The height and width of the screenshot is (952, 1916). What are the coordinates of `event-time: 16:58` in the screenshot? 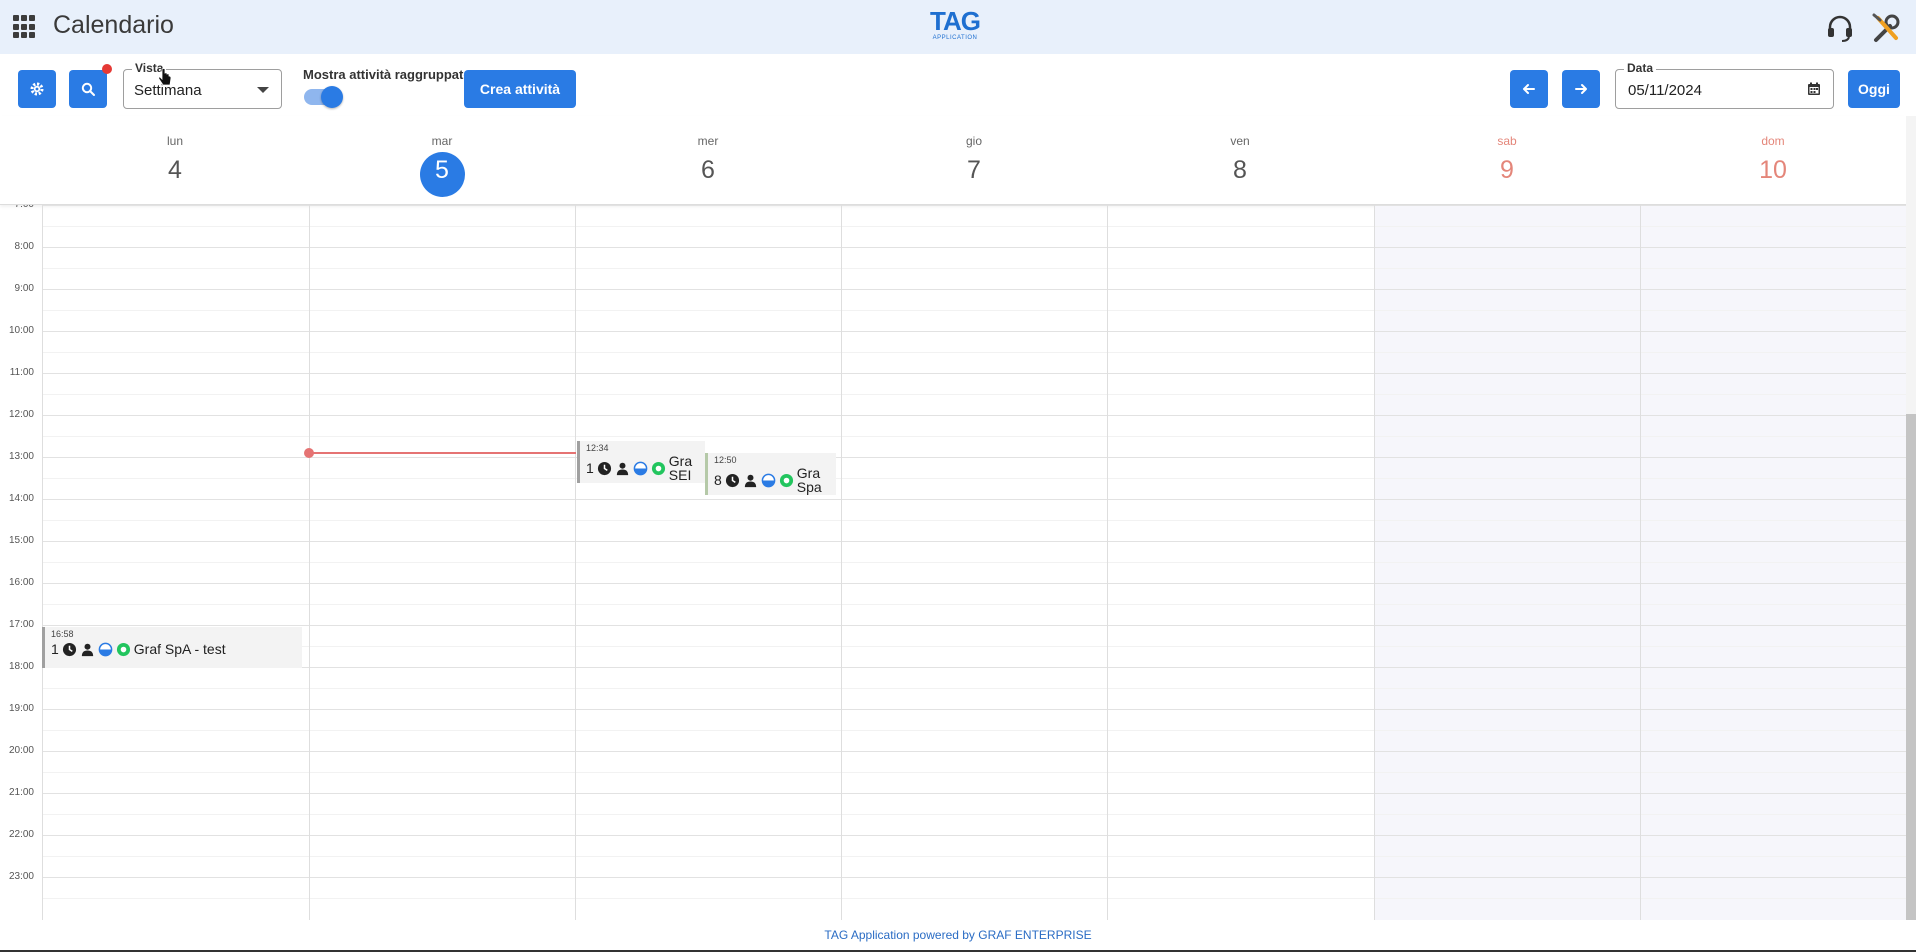 It's located at (62, 634).